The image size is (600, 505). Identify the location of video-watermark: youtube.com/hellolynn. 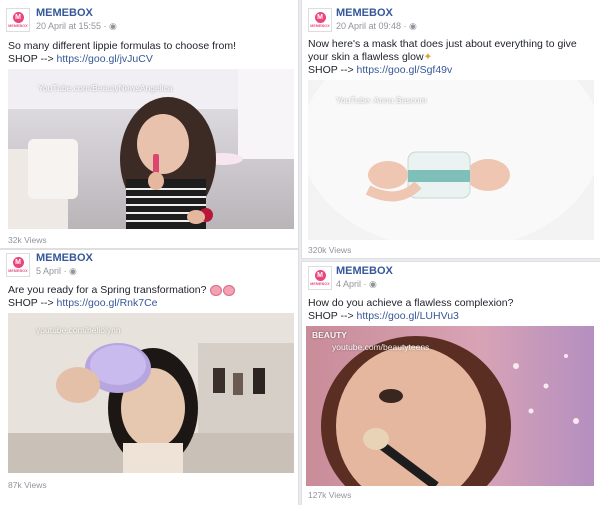
(78, 330).